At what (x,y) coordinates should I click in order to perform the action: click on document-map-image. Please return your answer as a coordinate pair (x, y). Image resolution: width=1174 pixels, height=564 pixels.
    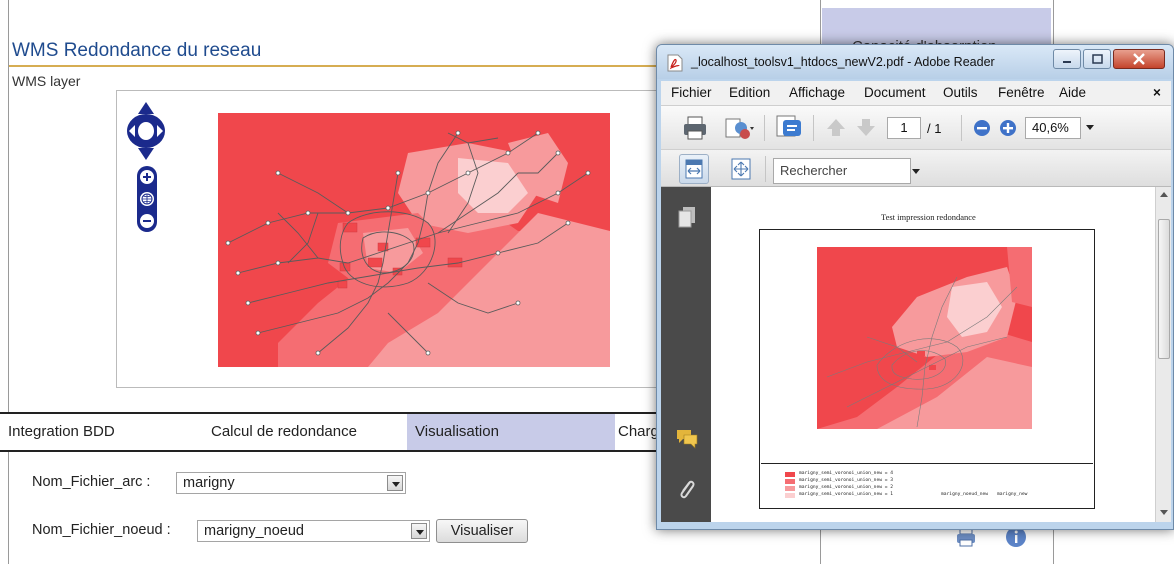
    Looking at the image, I should click on (924, 338).